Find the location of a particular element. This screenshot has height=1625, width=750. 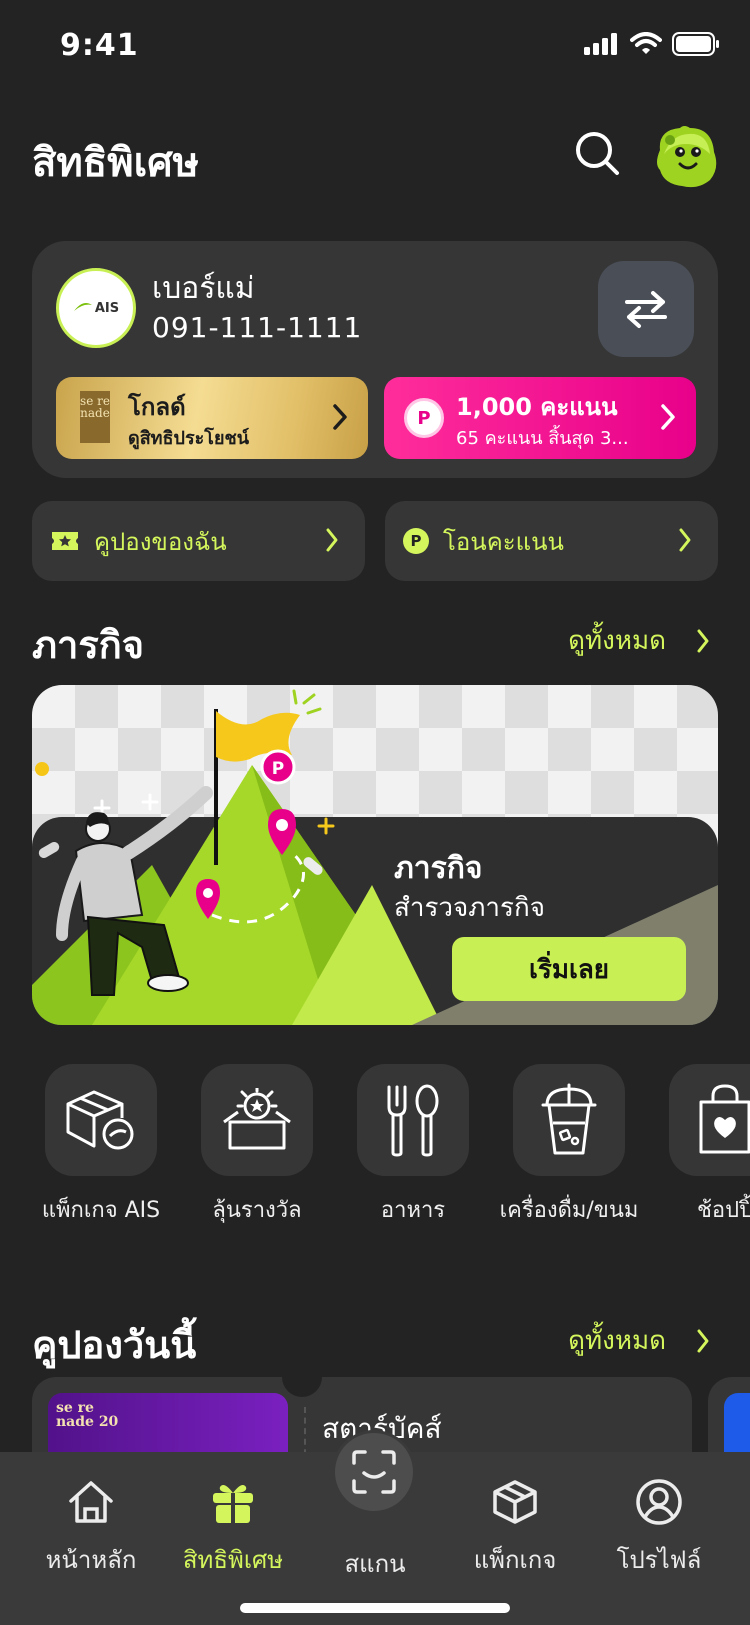

ticket-star-icon is located at coordinates (65, 541).